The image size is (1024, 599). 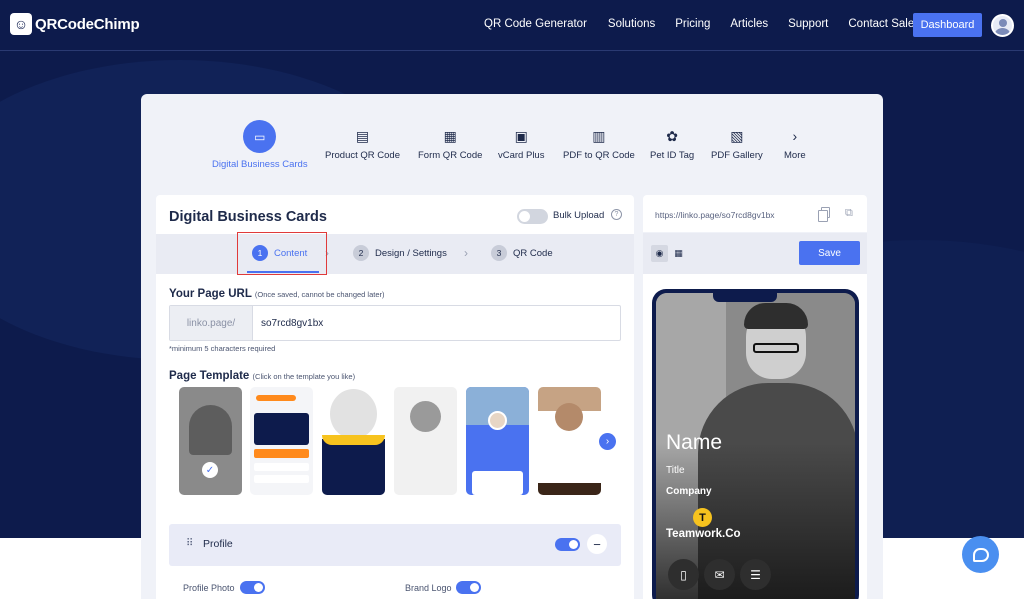 I want to click on bulk-upload-toggle, so click(x=532, y=216).